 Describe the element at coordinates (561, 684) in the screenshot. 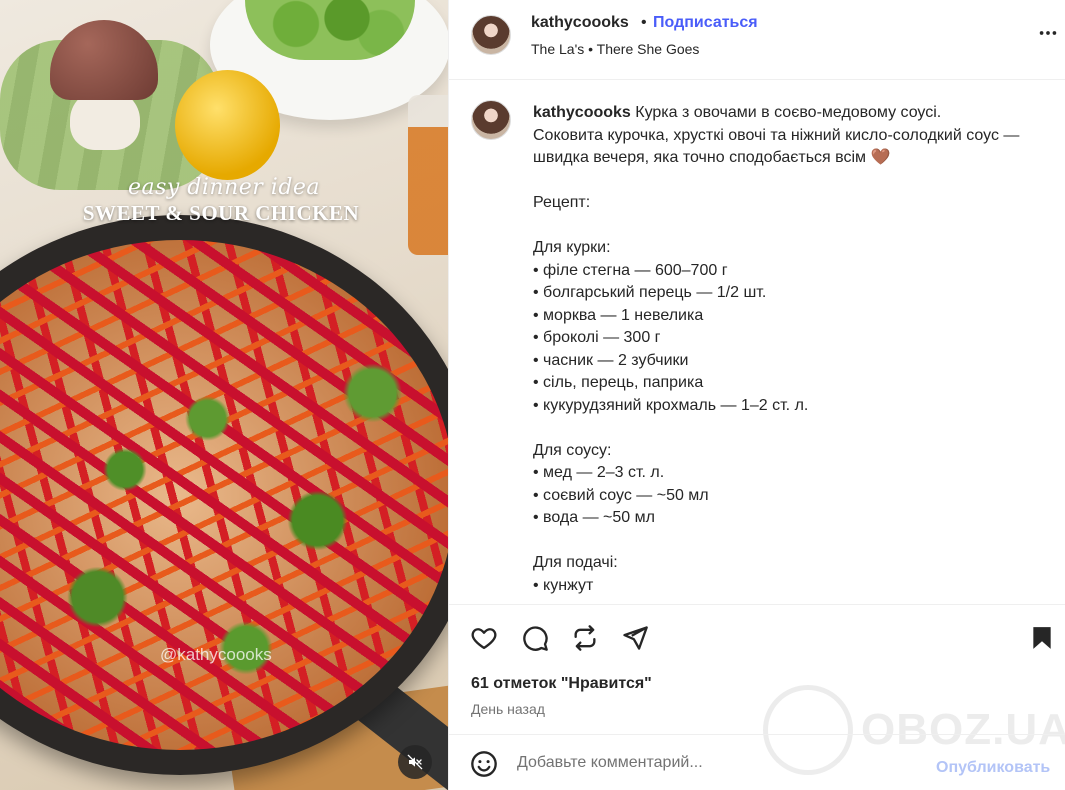

I see `likes-count: 61 отметок "Нравится"` at that location.